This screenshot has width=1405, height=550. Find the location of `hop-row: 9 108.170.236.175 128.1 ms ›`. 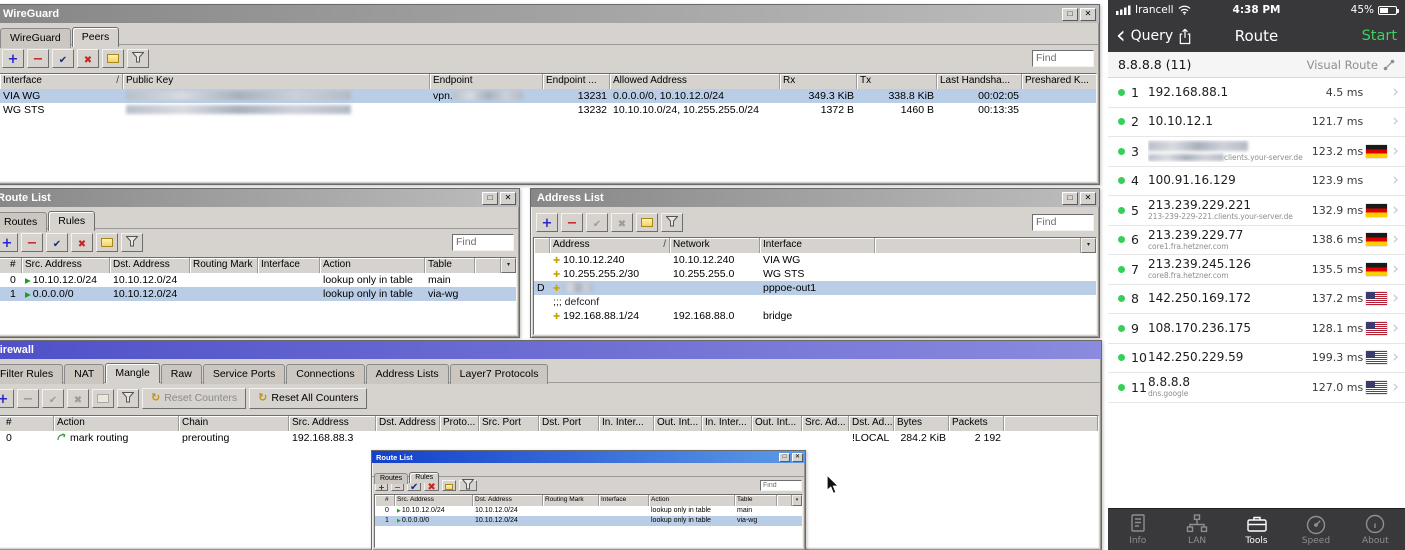

hop-row: 9 108.170.236.175 128.1 ms › is located at coordinates (1256, 329).